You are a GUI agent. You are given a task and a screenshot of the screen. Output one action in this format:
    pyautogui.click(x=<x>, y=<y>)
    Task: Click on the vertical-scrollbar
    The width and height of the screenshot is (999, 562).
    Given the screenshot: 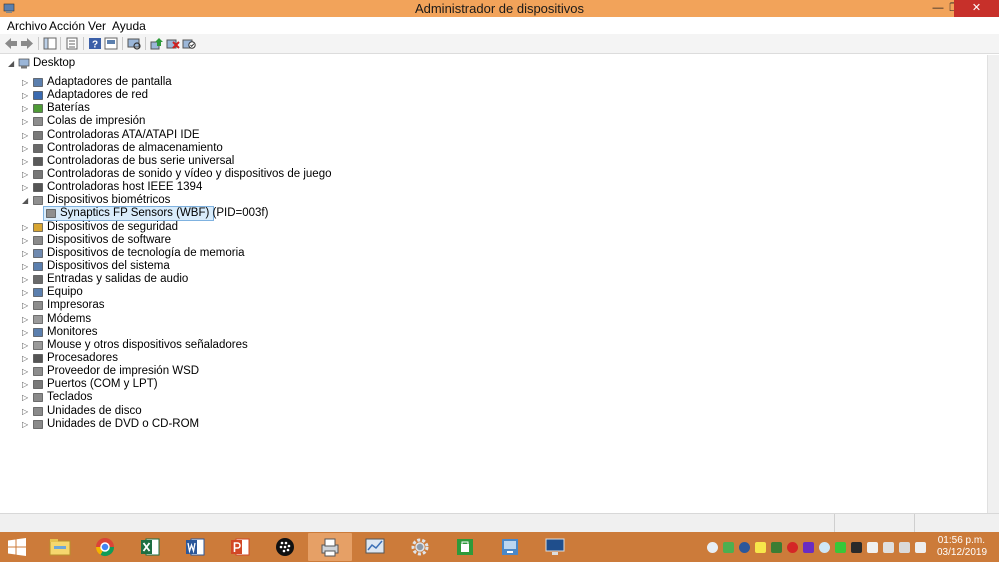 What is the action you would take?
    pyautogui.click(x=993, y=284)
    